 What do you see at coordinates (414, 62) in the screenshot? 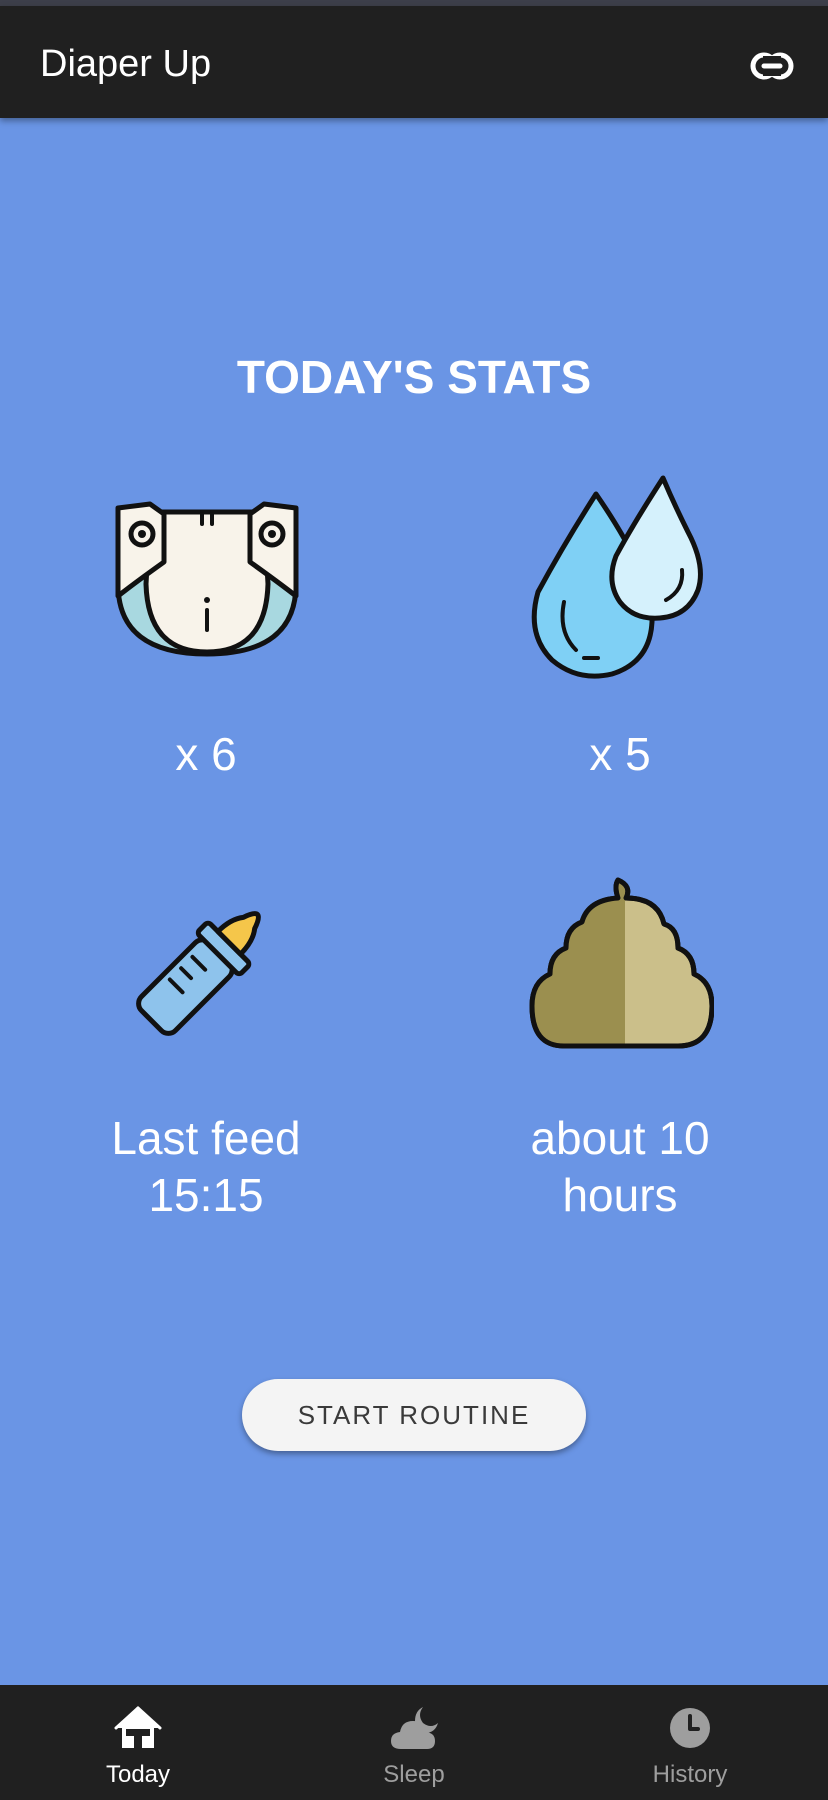
I see `app-bar: Diaper Up` at bounding box center [414, 62].